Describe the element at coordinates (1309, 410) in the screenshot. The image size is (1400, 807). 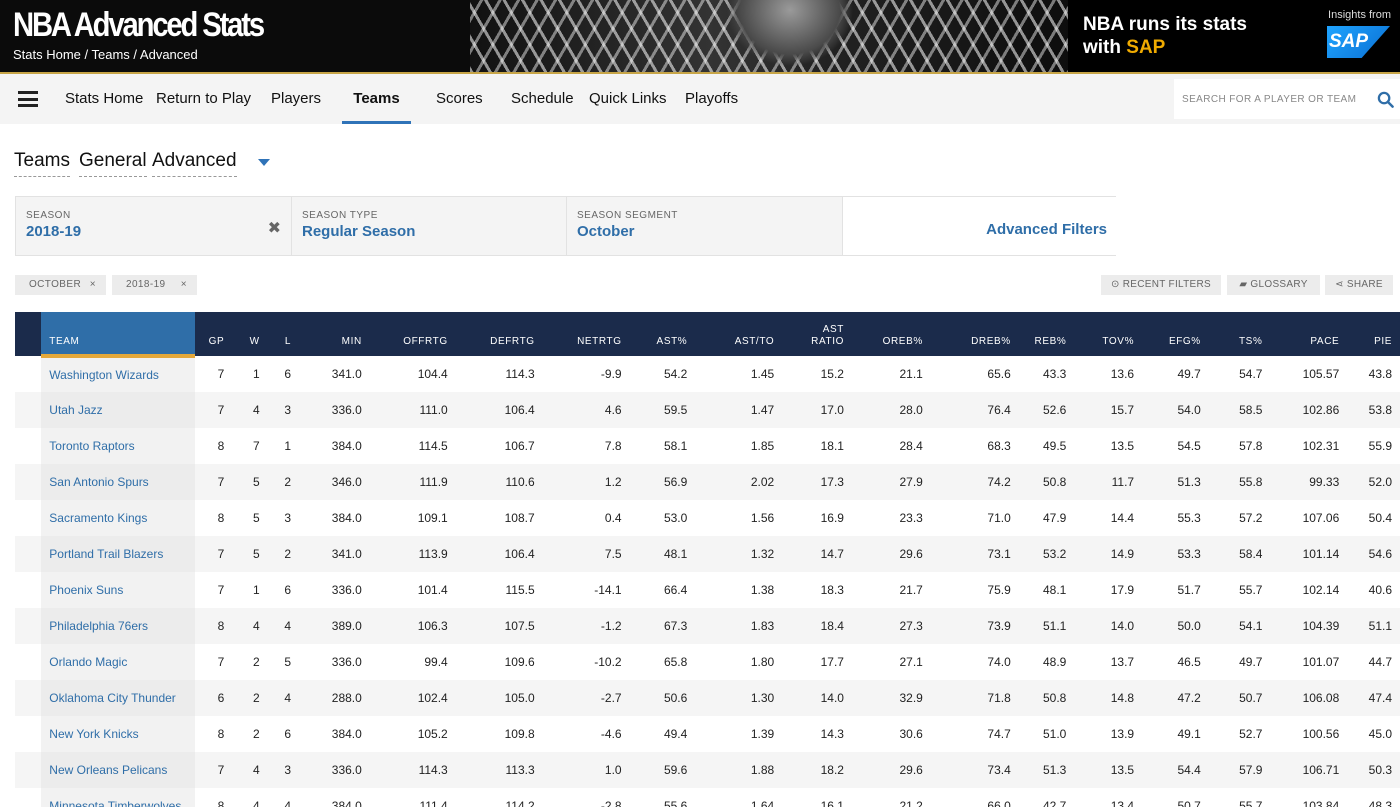
I see `stat-cell: 102.86` at that location.